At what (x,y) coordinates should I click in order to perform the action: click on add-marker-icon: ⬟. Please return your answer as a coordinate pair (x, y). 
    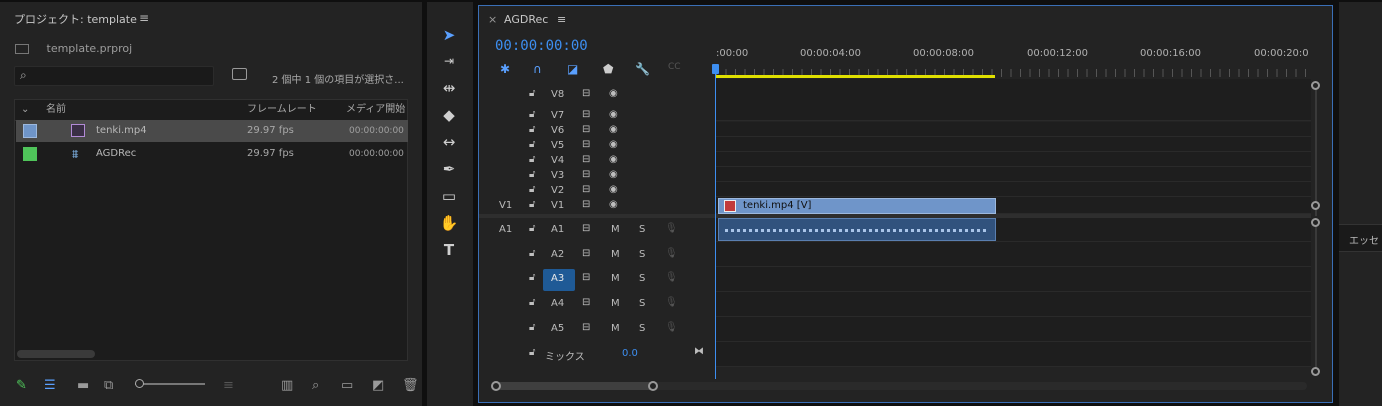
    Looking at the image, I should click on (608, 69).